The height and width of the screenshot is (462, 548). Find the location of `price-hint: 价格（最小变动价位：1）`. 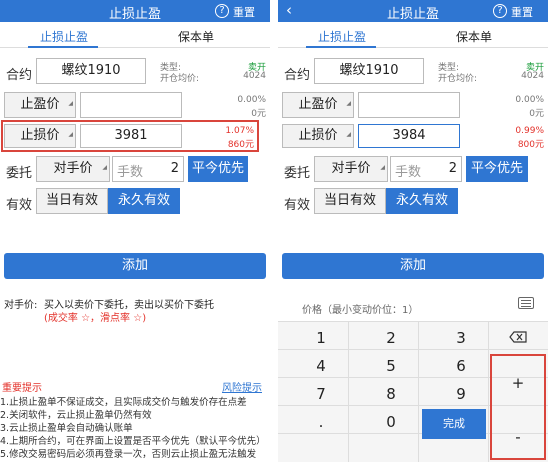

price-hint: 价格（最小变动价位：1） is located at coordinates (360, 310).